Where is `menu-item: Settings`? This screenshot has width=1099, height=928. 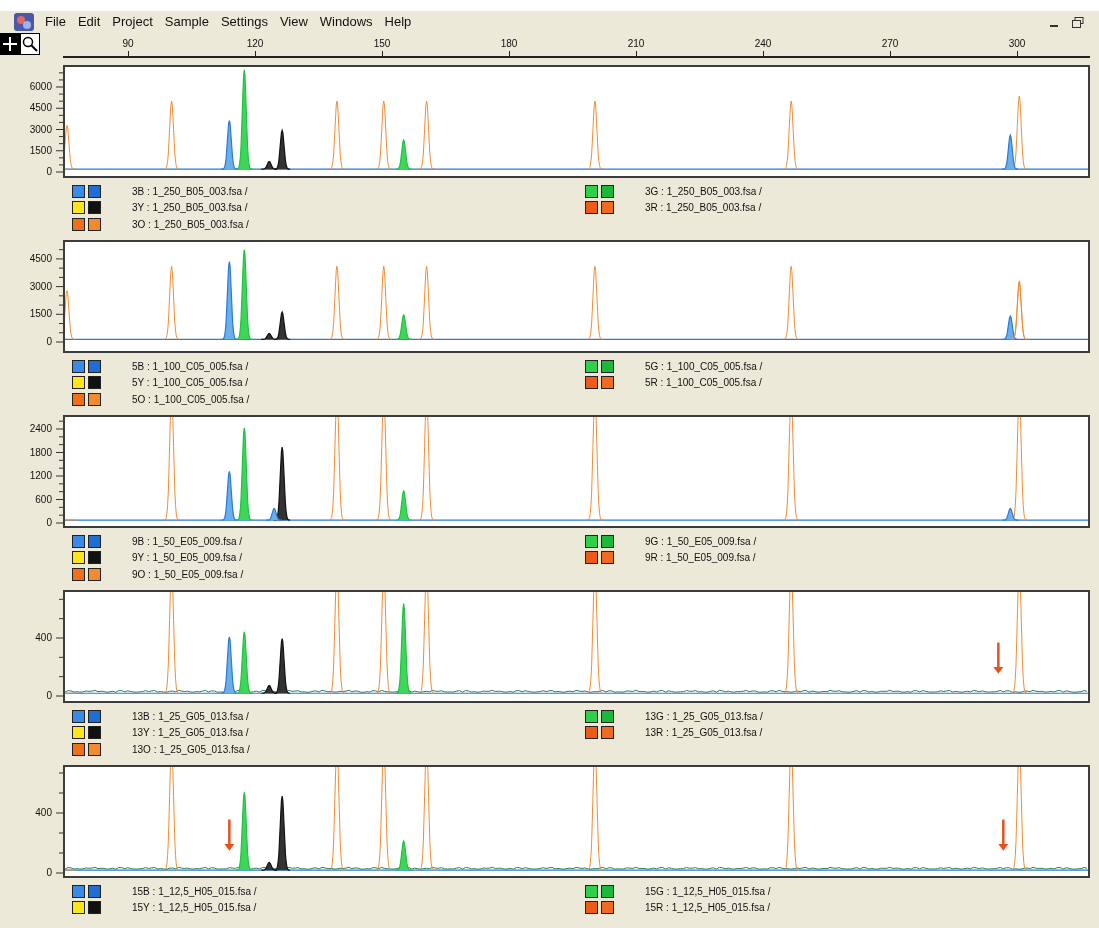
menu-item: Settings is located at coordinates (244, 22).